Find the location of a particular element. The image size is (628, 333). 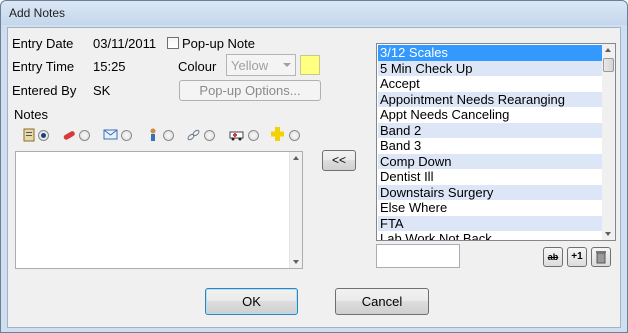

entry-date-value: 03/11/2011 is located at coordinates (125, 43).